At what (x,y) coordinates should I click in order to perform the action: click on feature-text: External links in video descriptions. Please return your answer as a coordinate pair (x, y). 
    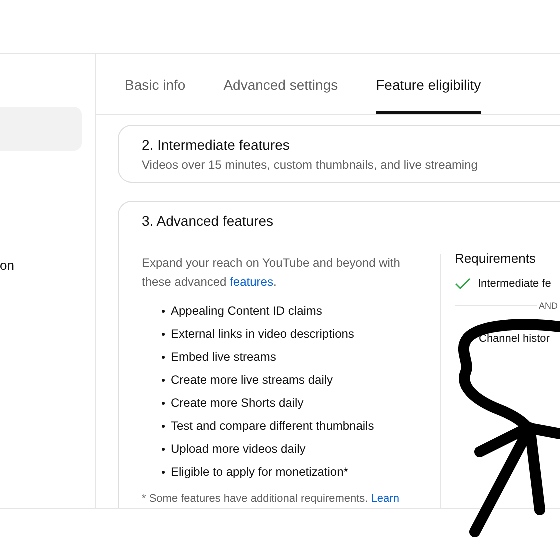
    Looking at the image, I should click on (262, 334).